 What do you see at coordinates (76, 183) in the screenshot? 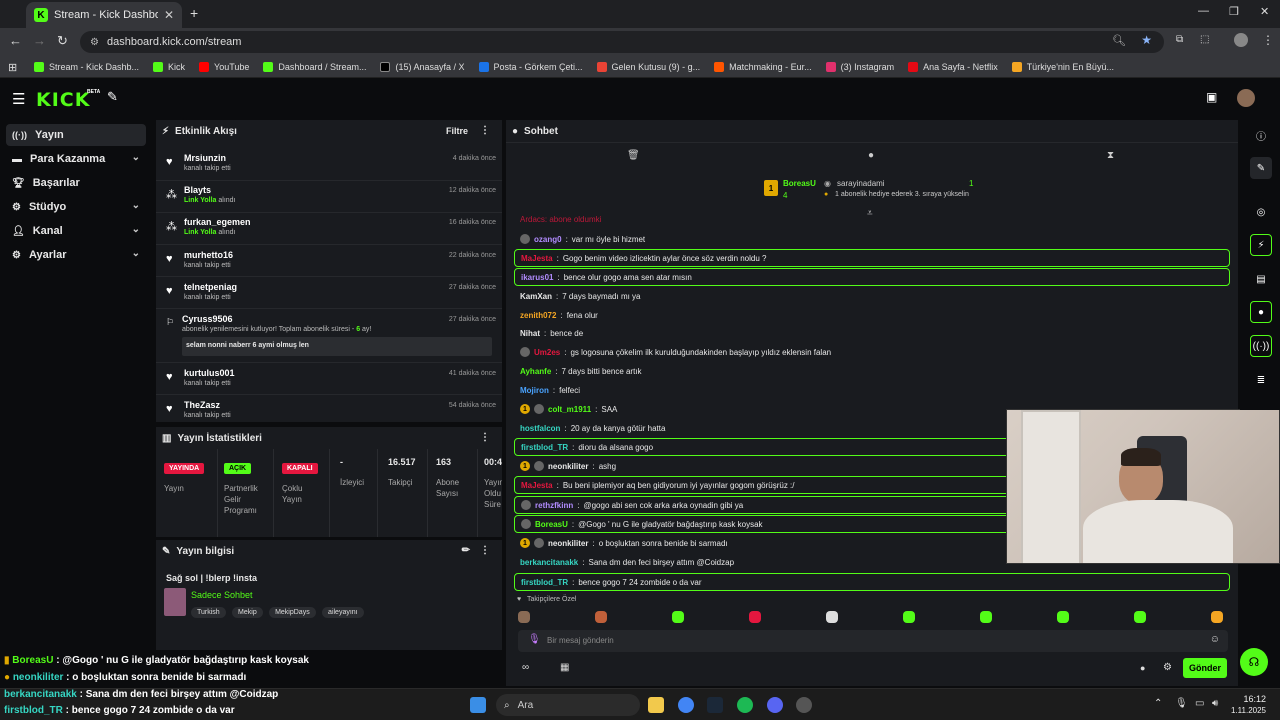
I see `sidebar-item-basarilar: 🏆︎ Başarılar` at bounding box center [76, 183].